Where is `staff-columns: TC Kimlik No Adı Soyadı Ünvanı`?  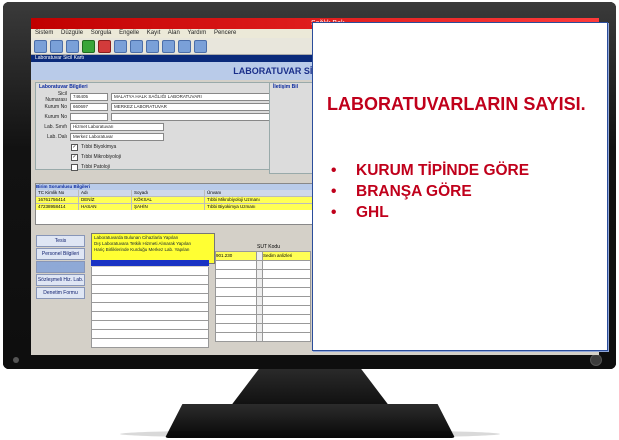
staff-columns: TC Kimlik No Adı Soyadı Ünvanı is located at coordinates (181, 193).